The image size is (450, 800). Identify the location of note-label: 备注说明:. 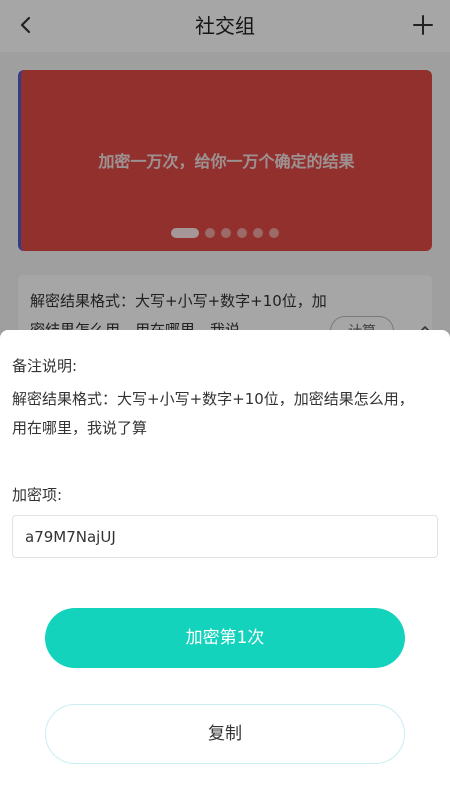
(45, 366).